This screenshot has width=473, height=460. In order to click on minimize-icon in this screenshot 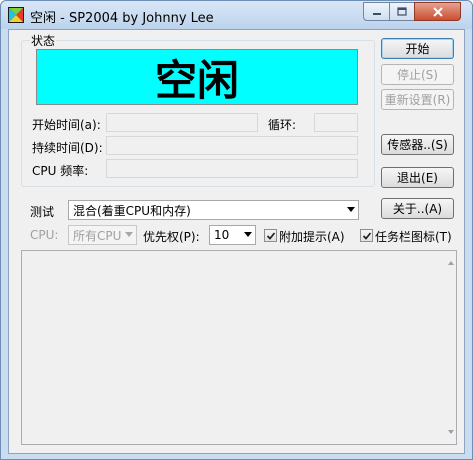, I will do `click(376, 13)`.